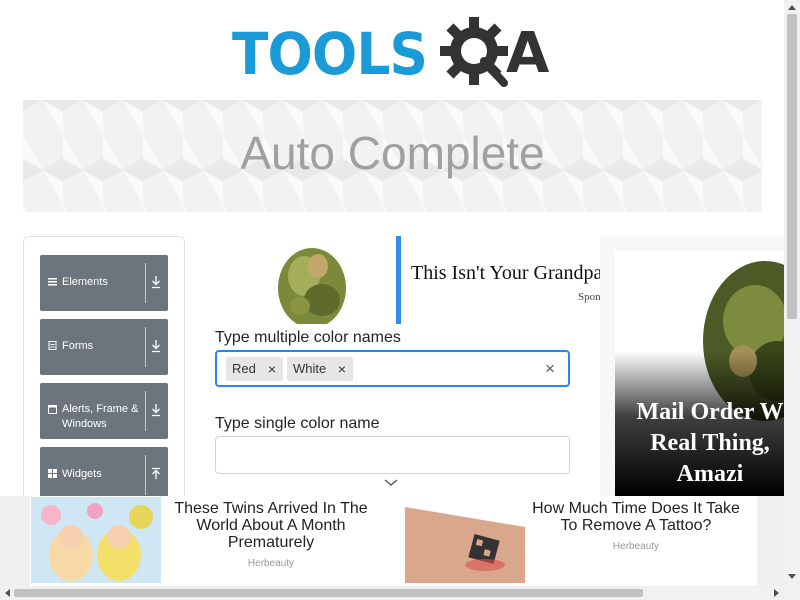  I want to click on scroll-up-arrow-icon, so click(792, 7).